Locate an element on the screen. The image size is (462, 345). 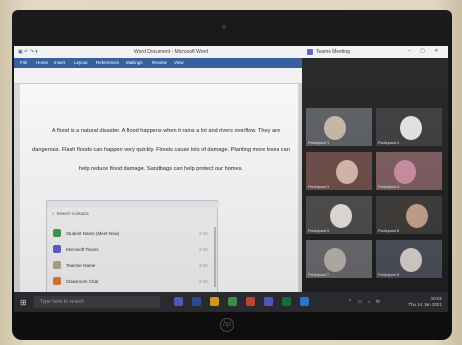
tab-review: Review is located at coordinates (159, 62).